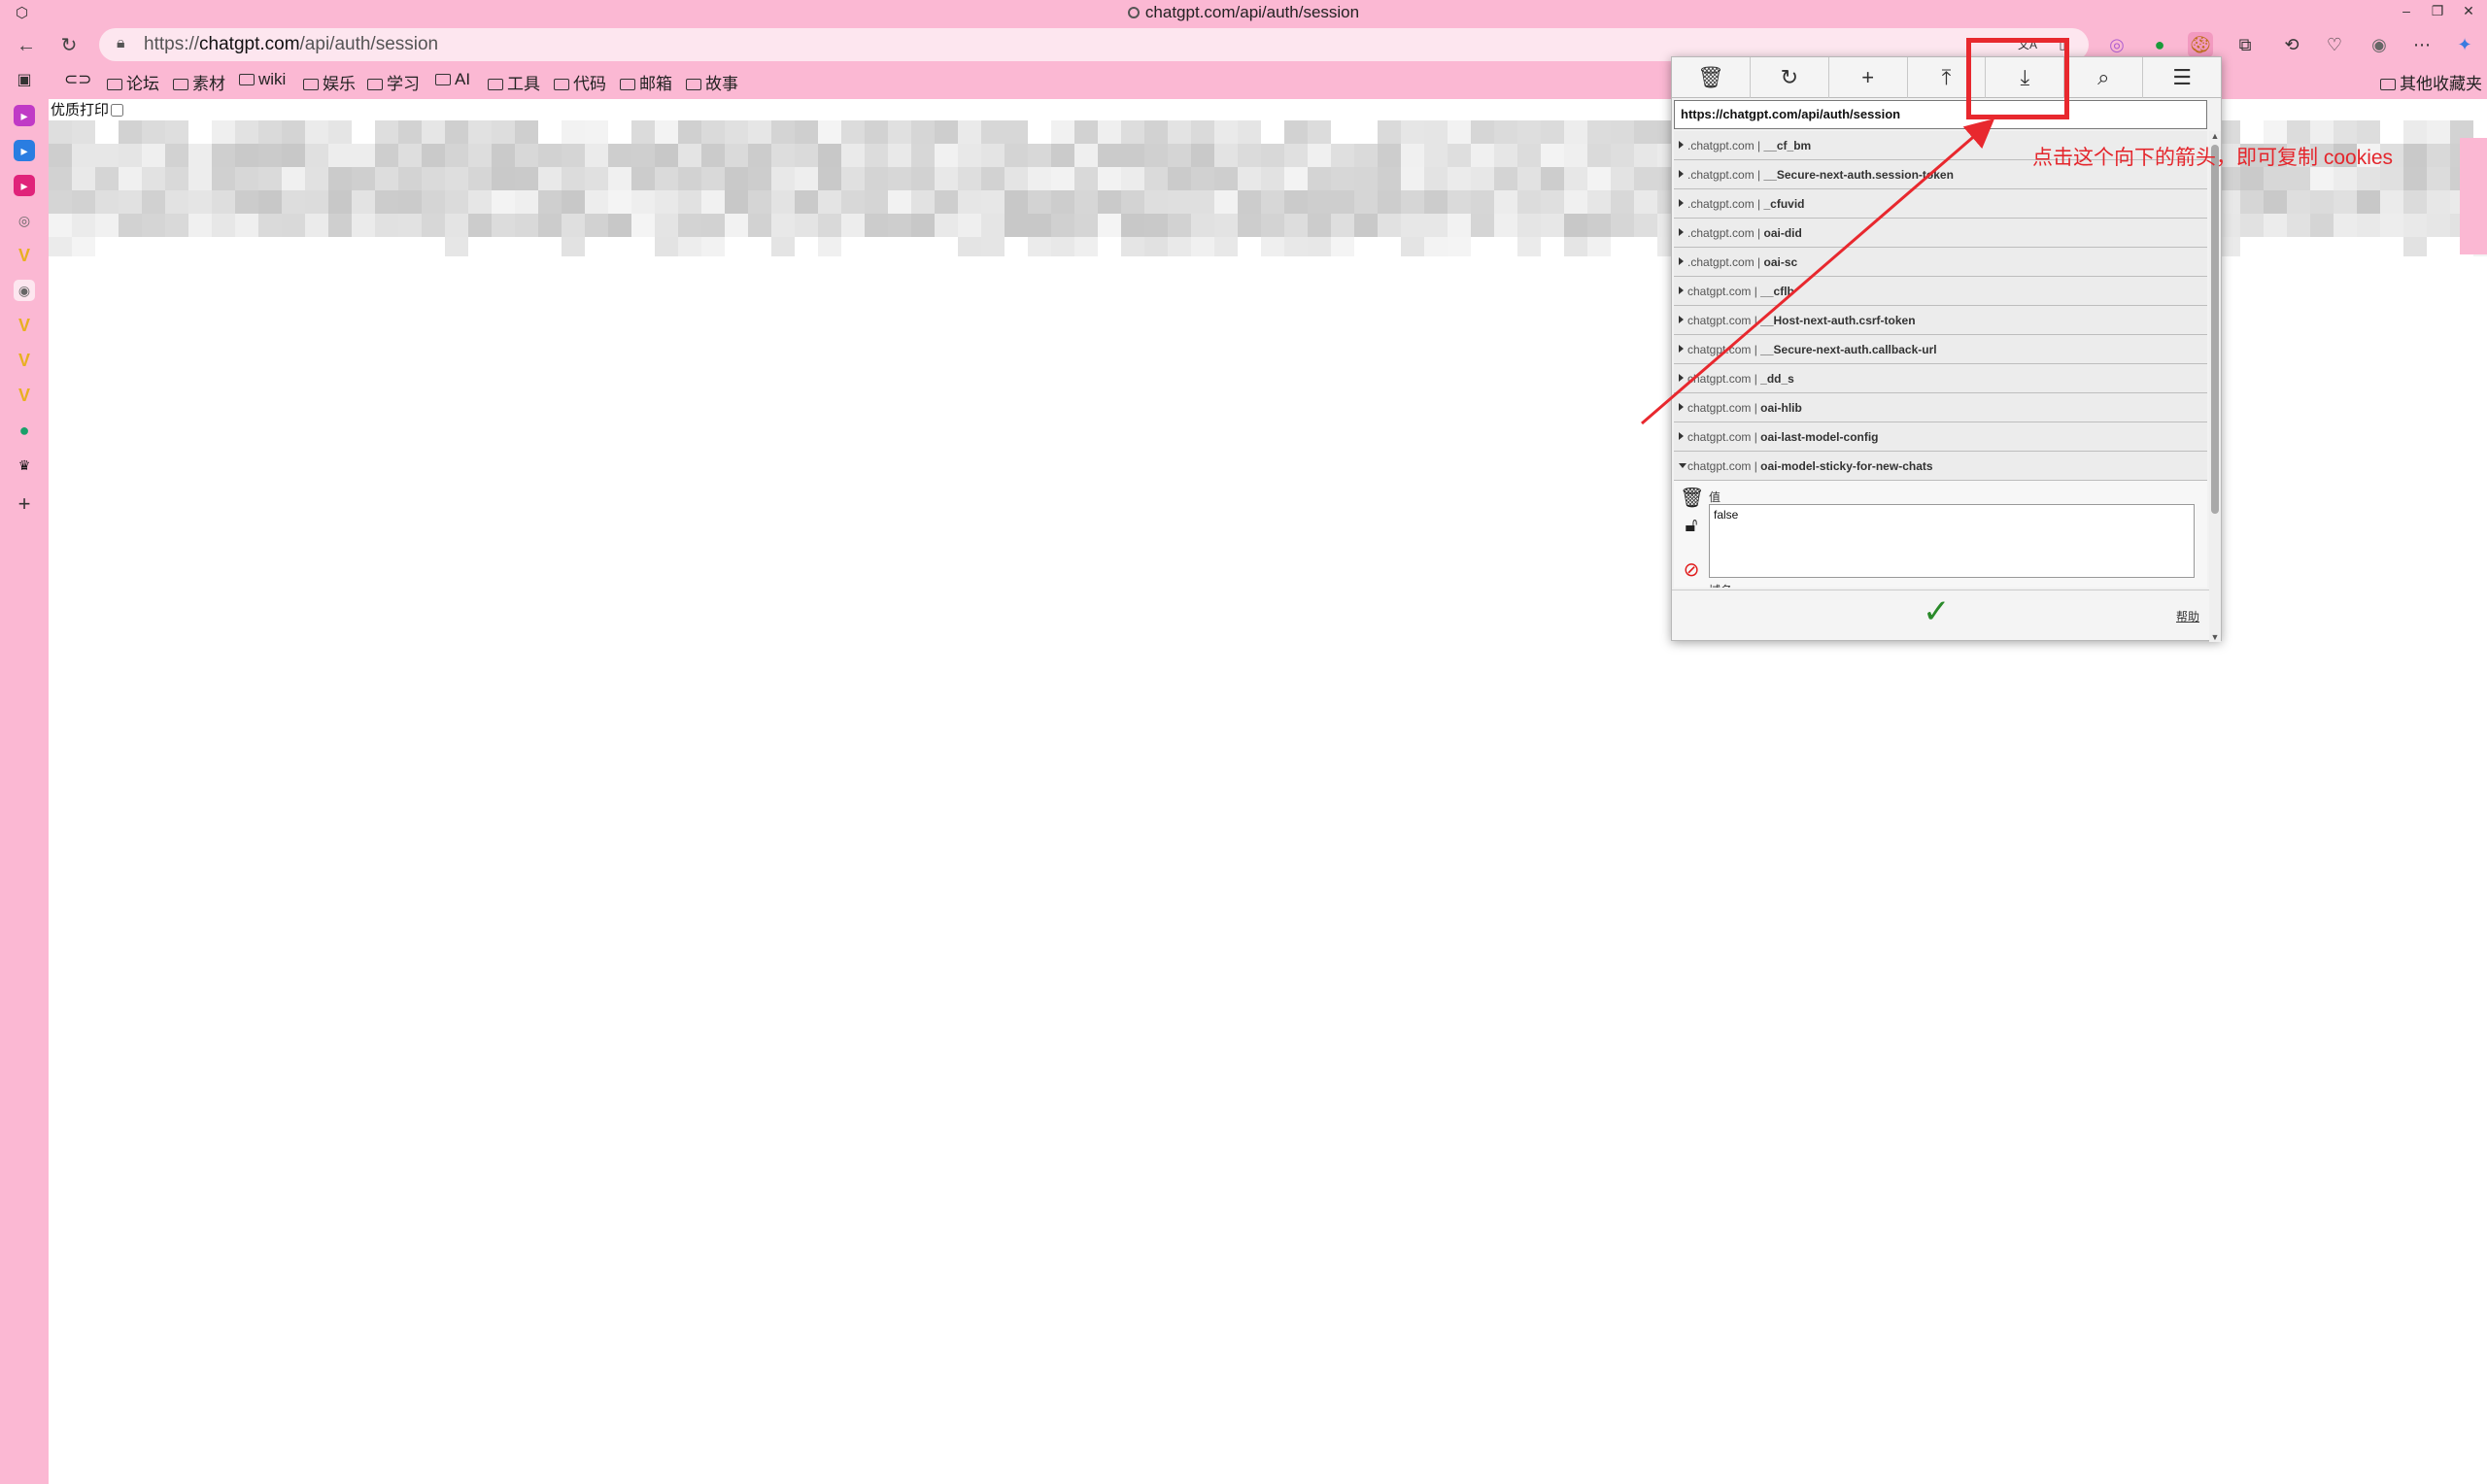 This screenshot has height=1484, width=2487. Describe the element at coordinates (1952, 541) in the screenshot. I see `cookie-value-textarea: false` at that location.